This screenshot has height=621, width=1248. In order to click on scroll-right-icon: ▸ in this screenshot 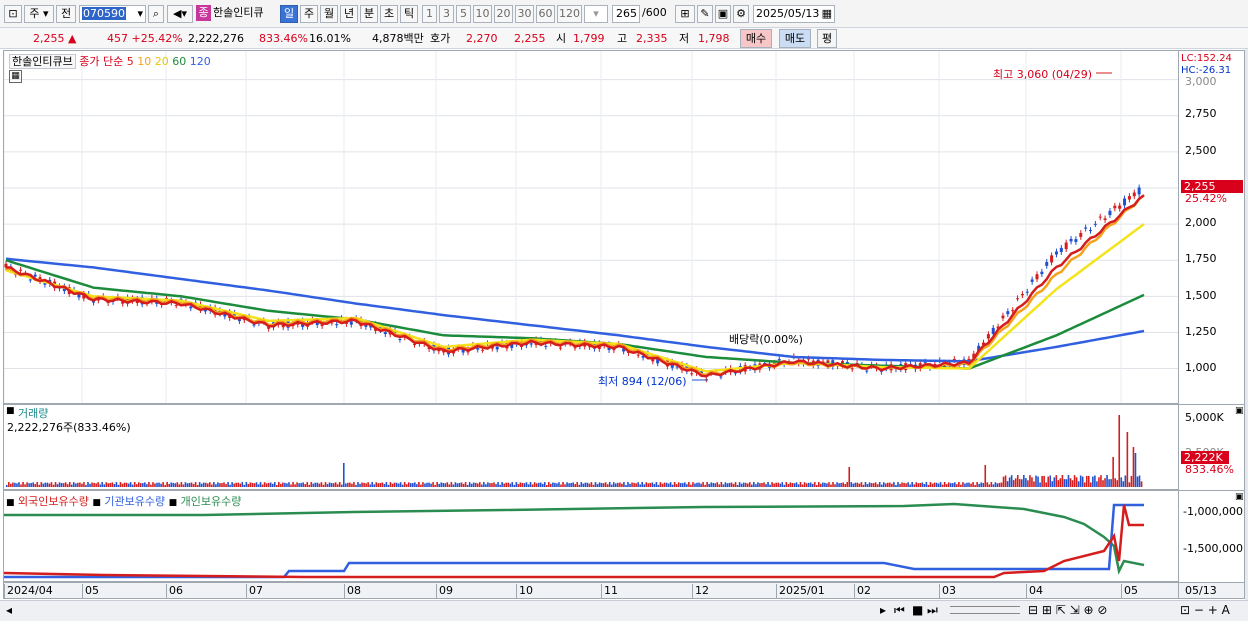, I will do `click(883, 610)`.